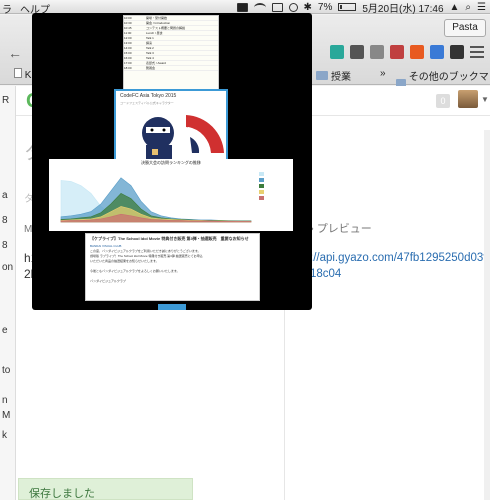  What do you see at coordinates (24, 74) in the screenshot?
I see `bookmark-partial: Ki` at bounding box center [24, 74].